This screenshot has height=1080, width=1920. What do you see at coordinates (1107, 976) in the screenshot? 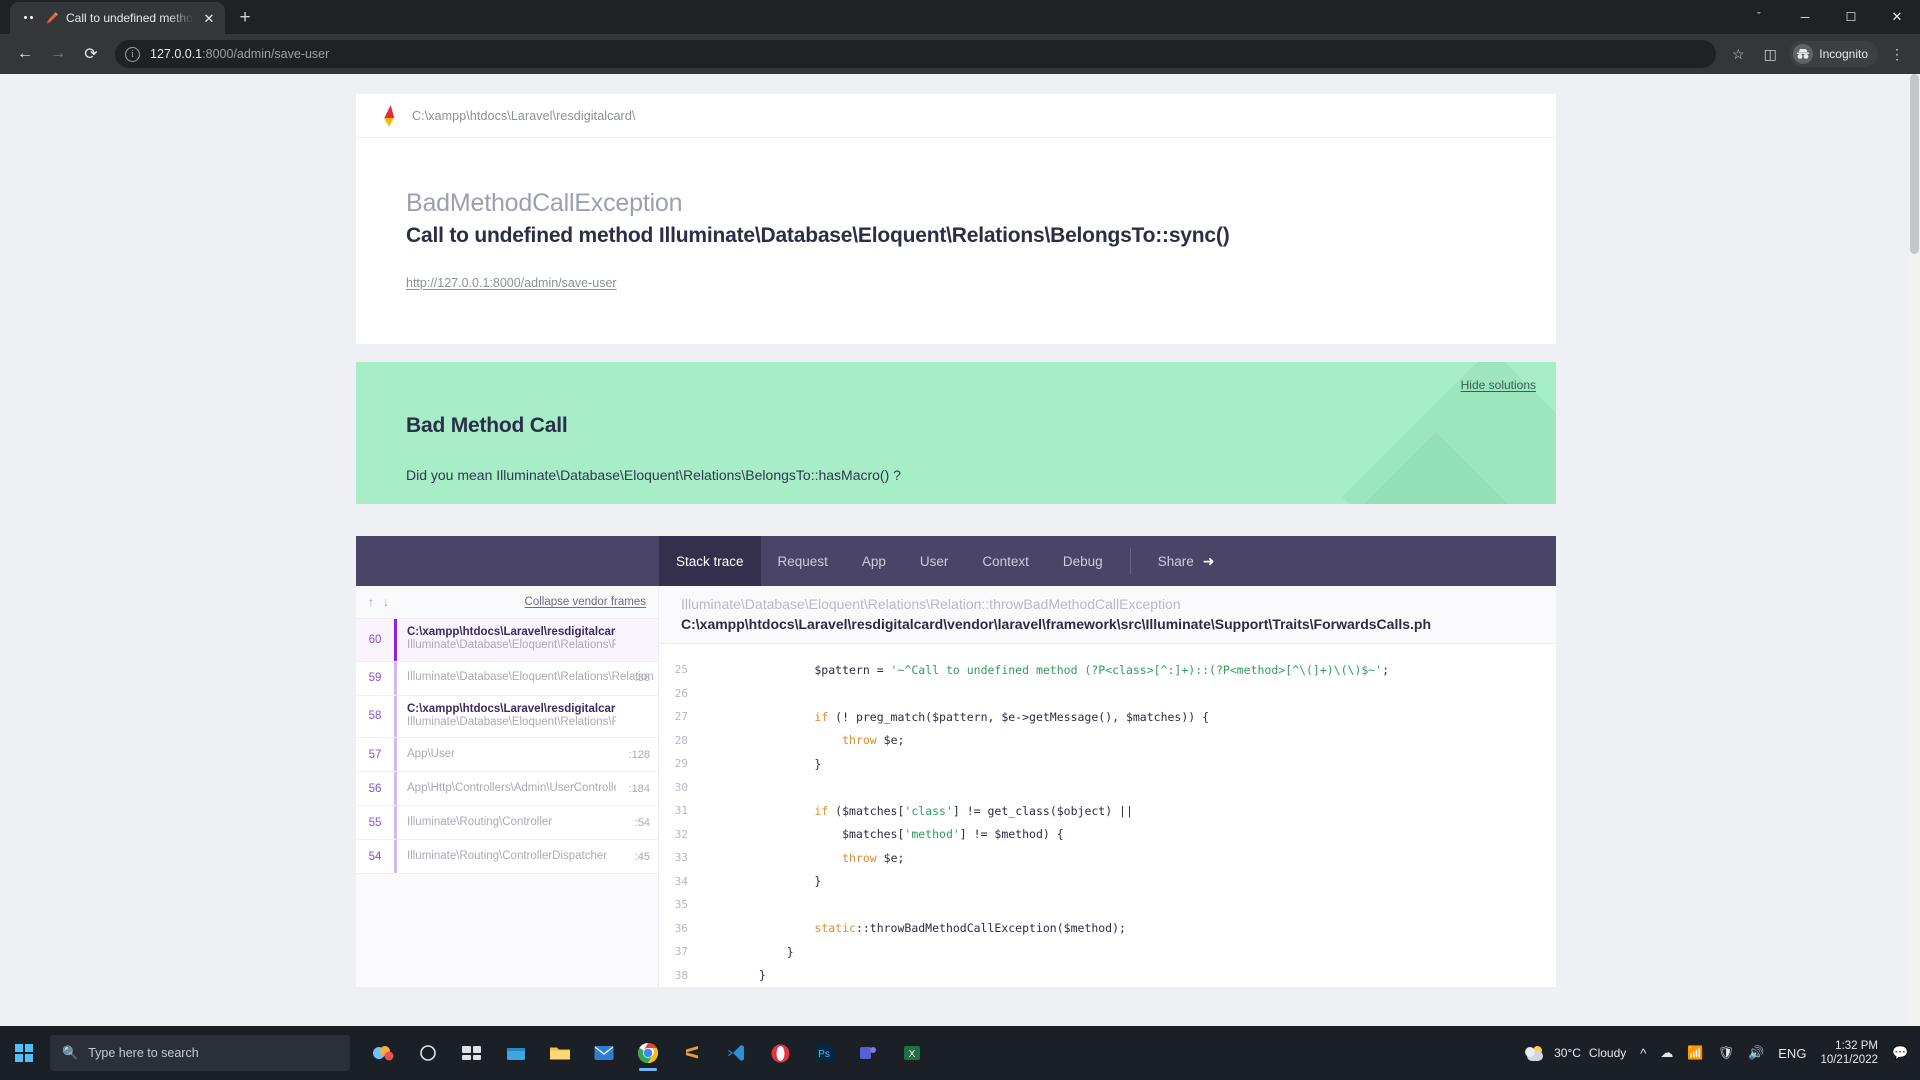
I see `code-line: 38}` at bounding box center [1107, 976].